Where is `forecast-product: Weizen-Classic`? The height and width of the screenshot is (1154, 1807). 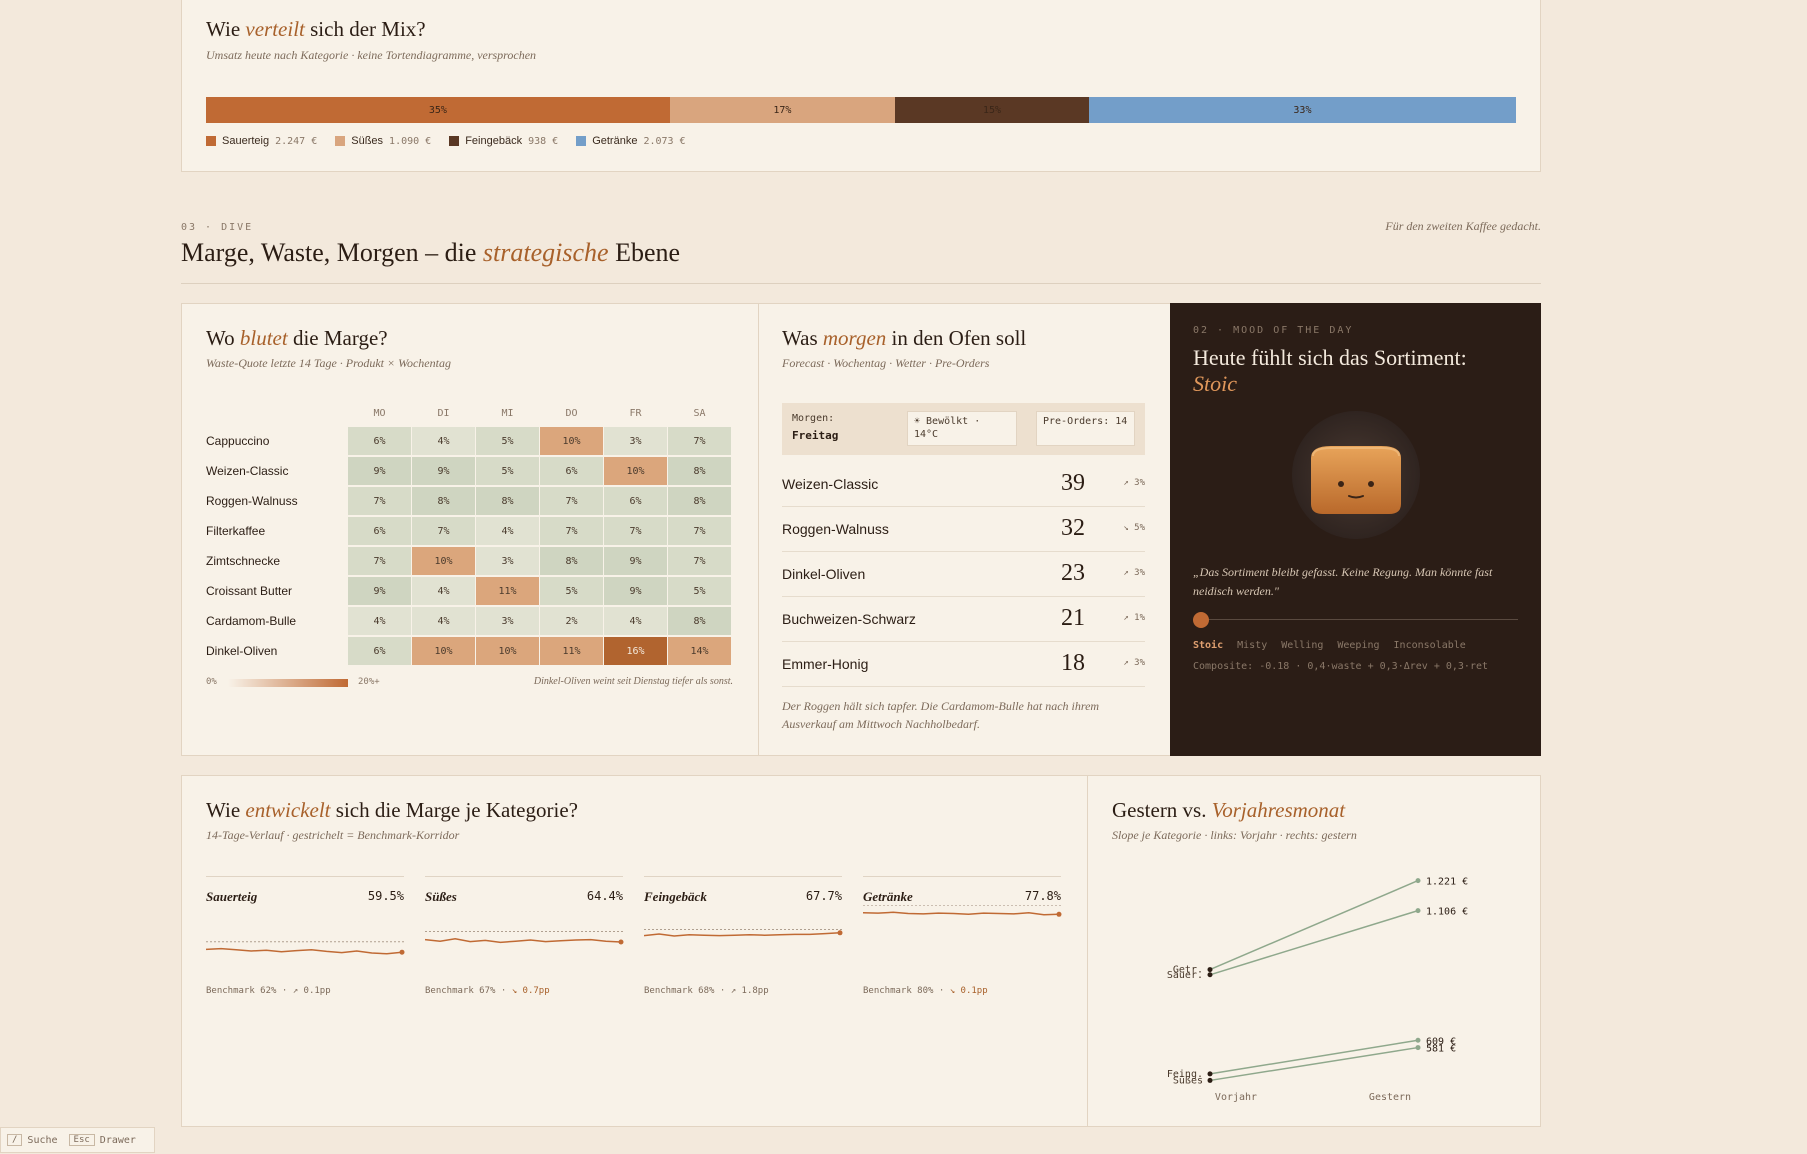 forecast-product: Weizen-Classic is located at coordinates (830, 484).